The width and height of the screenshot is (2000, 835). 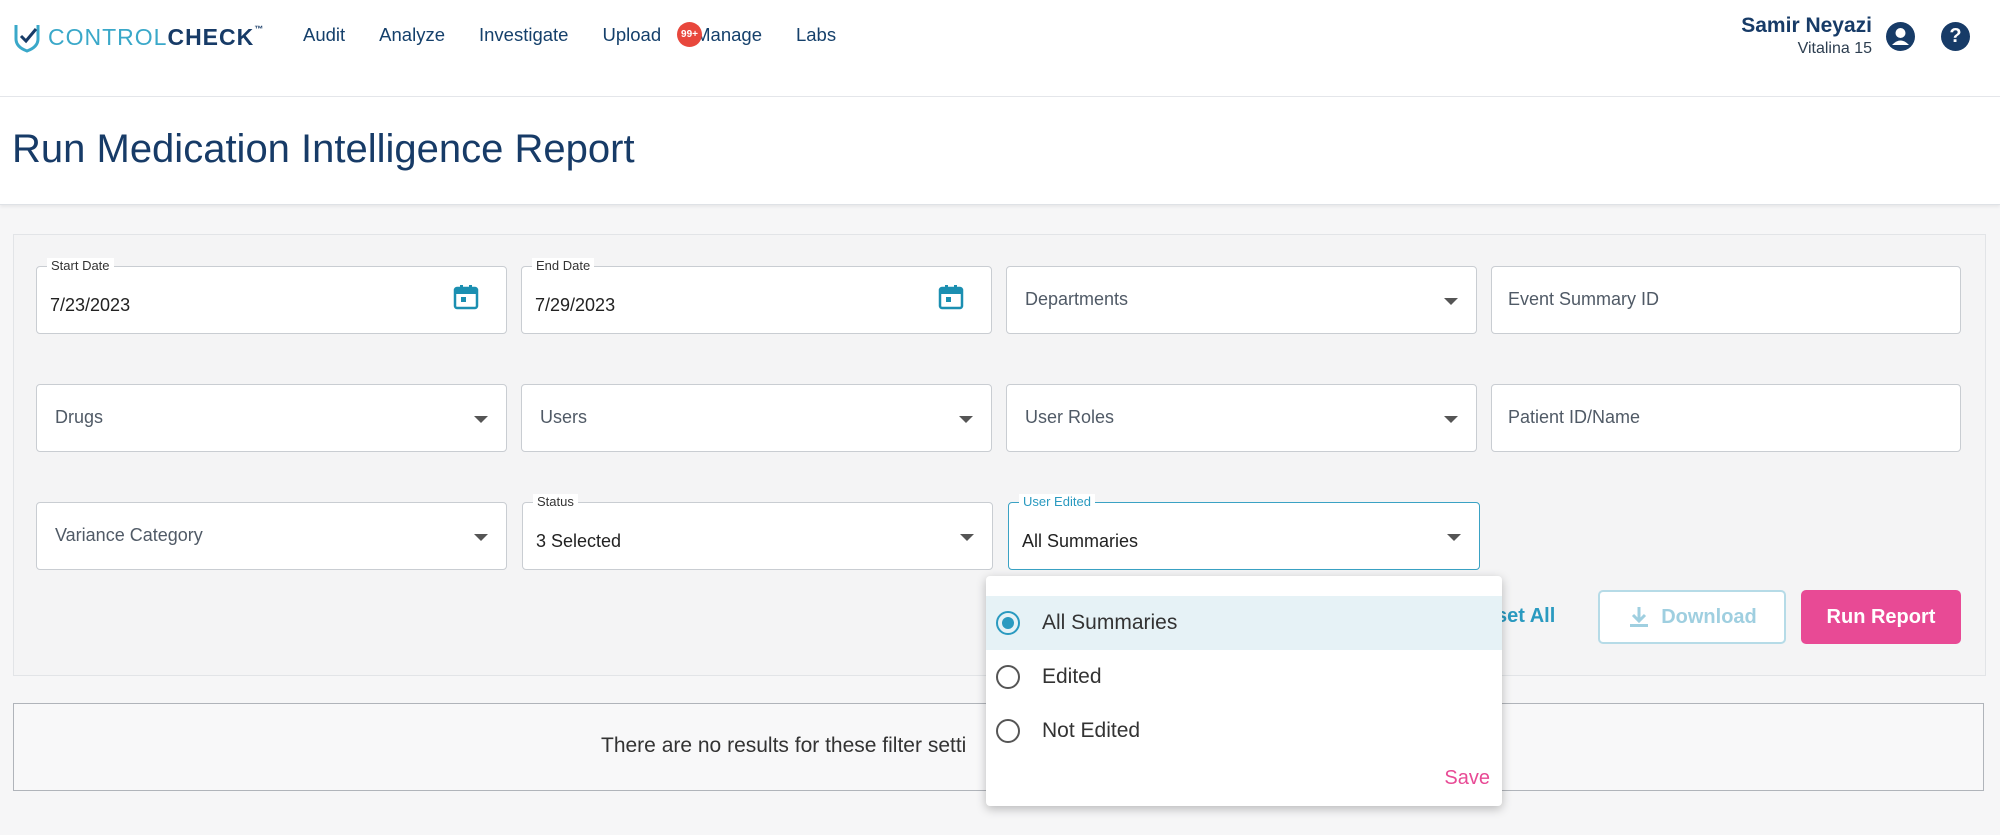 What do you see at coordinates (412, 35) in the screenshot?
I see `nav-analyze: Analyze` at bounding box center [412, 35].